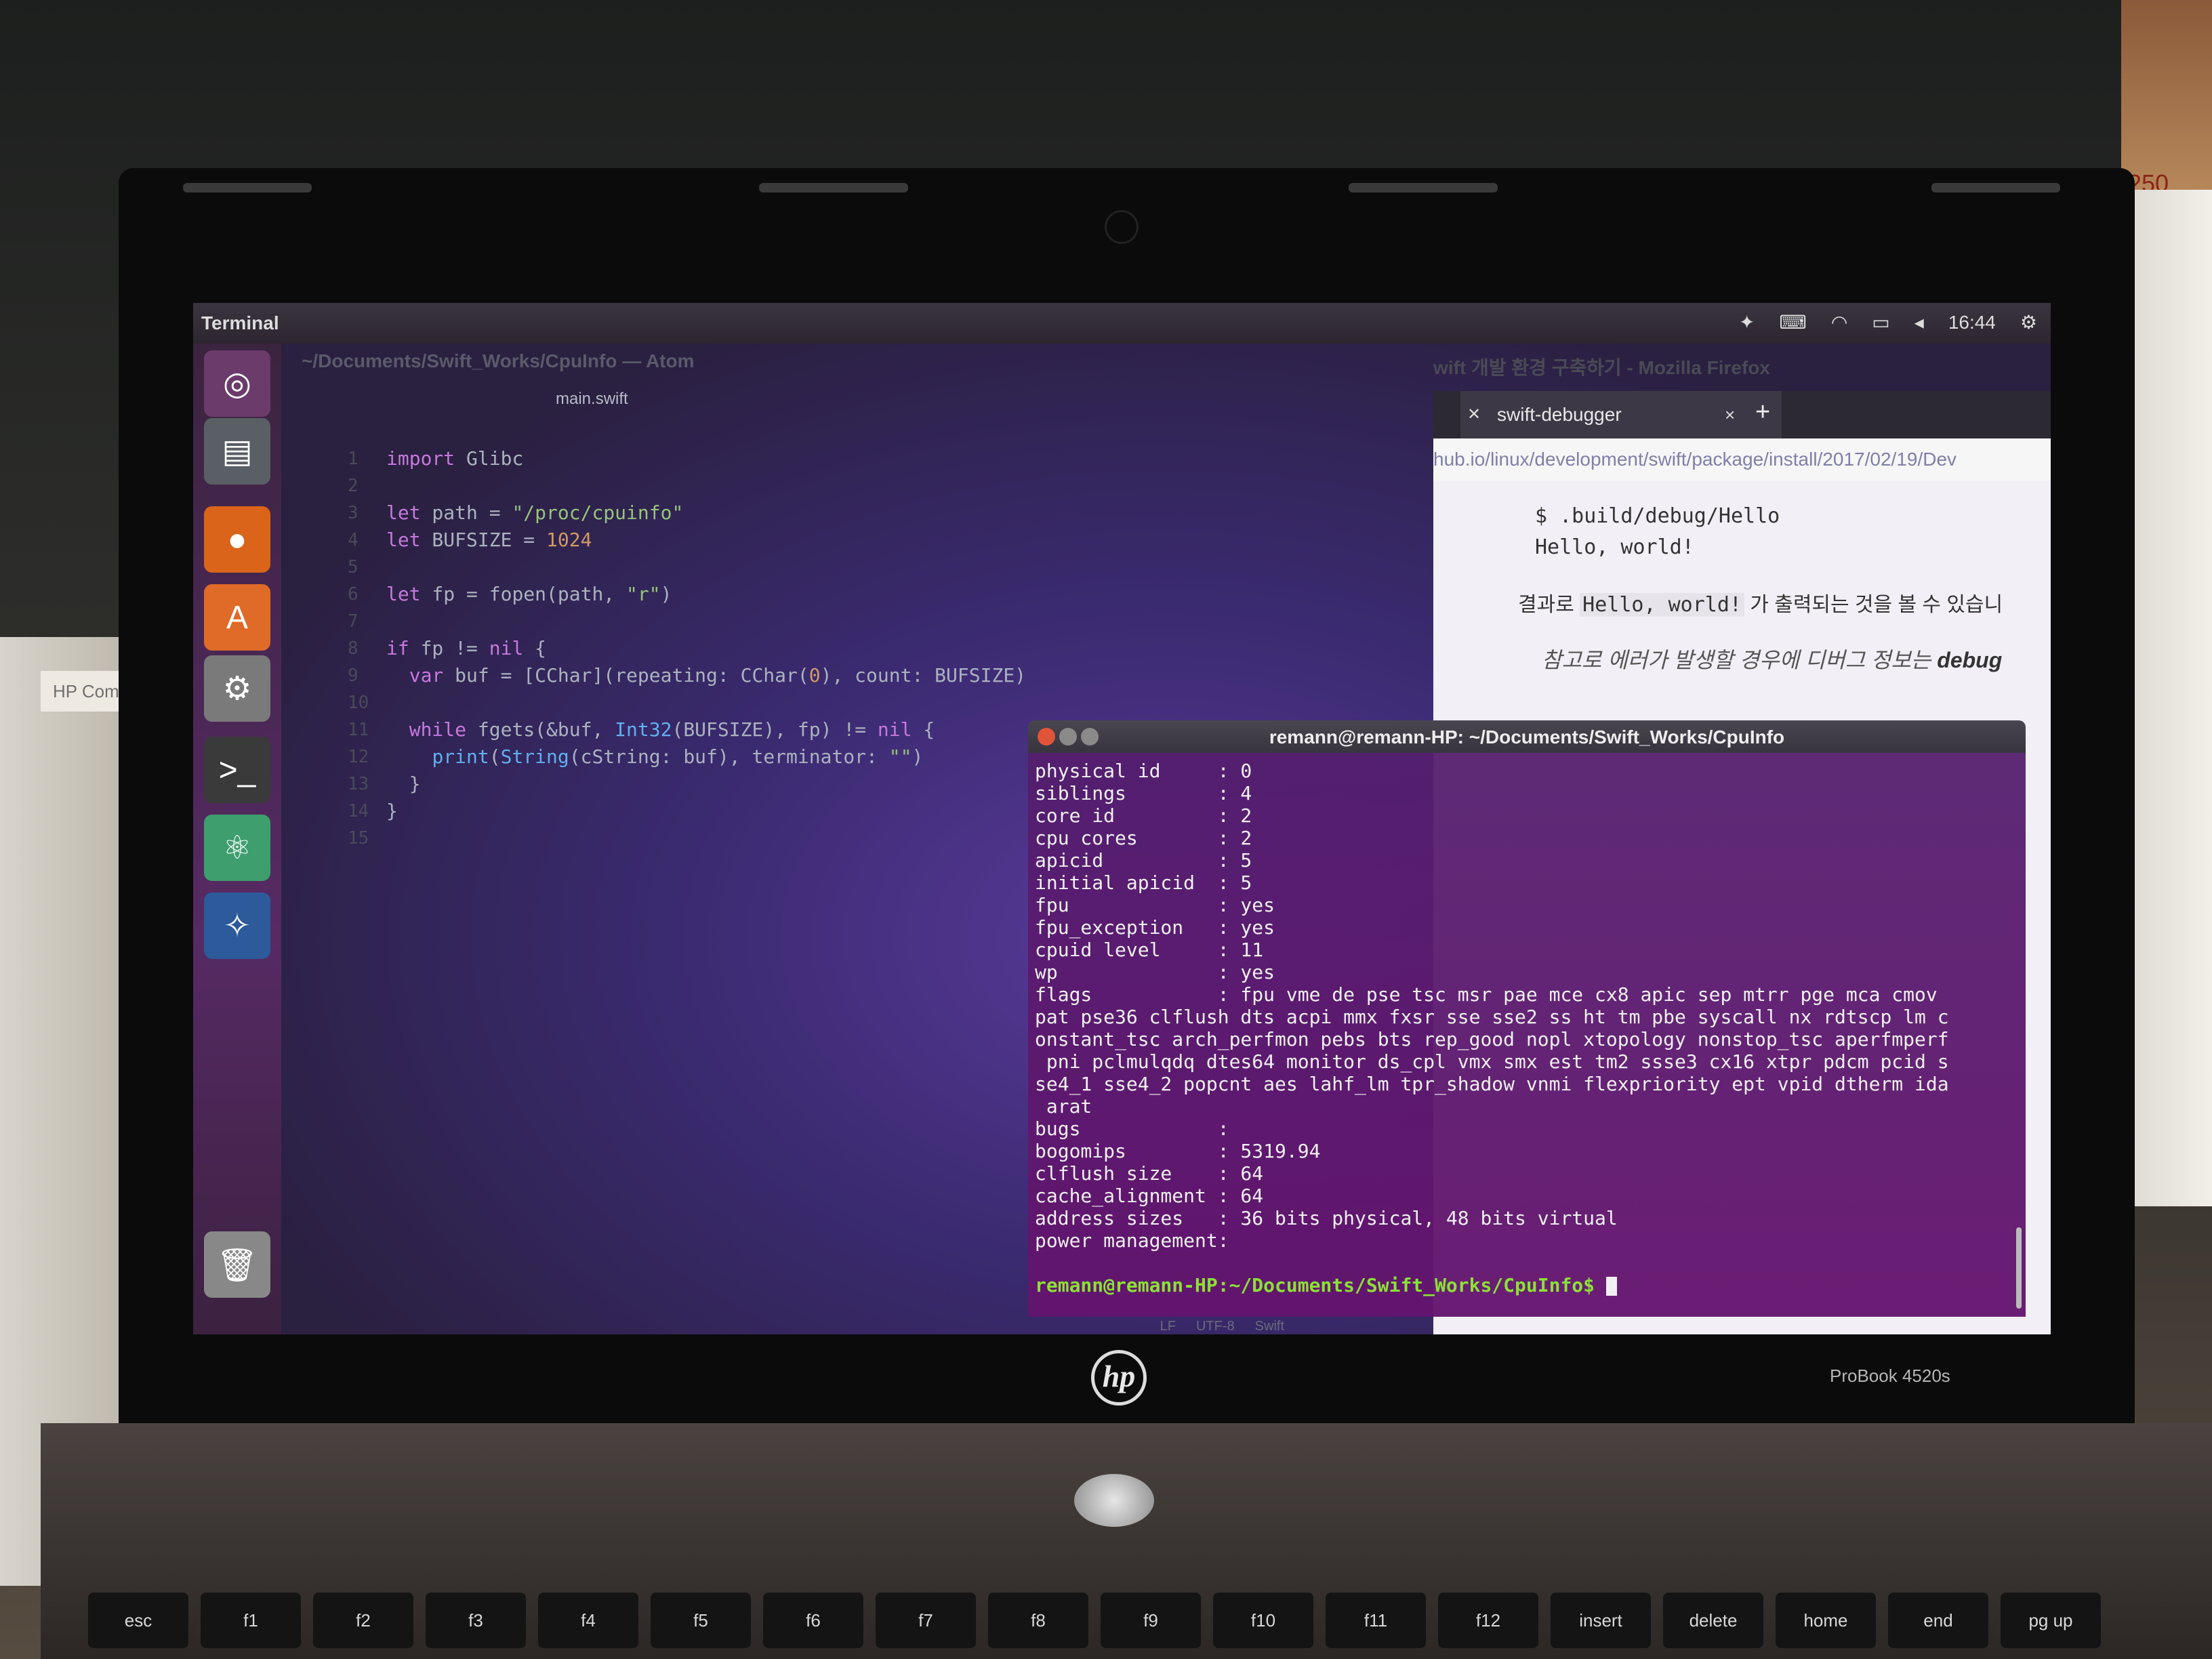 This screenshot has height=1659, width=2212. Describe the element at coordinates (476, 1621) in the screenshot. I see `key-f3: f3` at that location.